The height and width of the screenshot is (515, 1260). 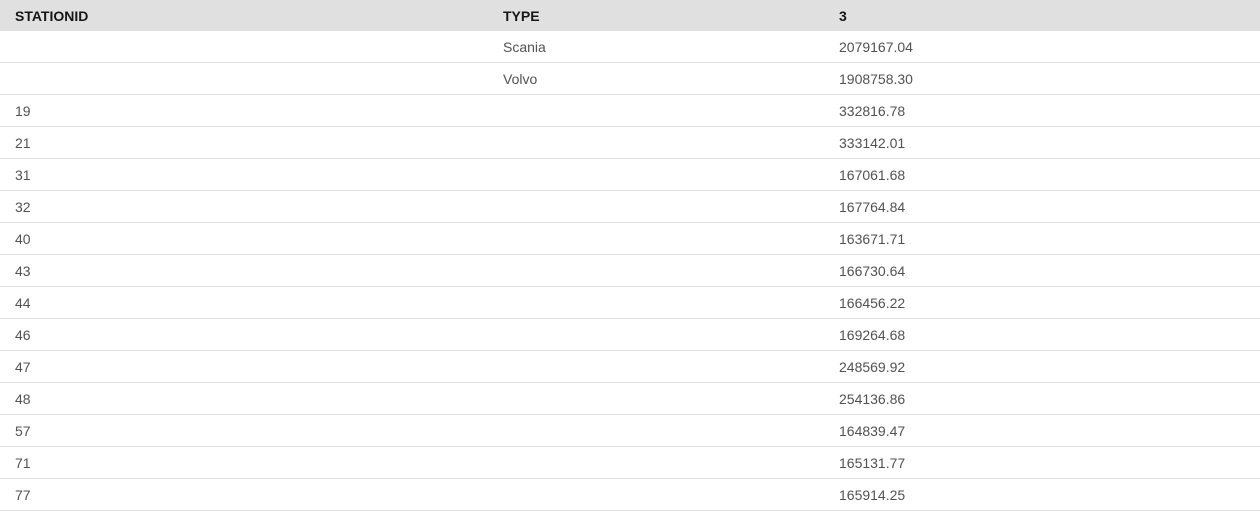 I want to click on cell-stationid: 46, so click(x=23, y=334).